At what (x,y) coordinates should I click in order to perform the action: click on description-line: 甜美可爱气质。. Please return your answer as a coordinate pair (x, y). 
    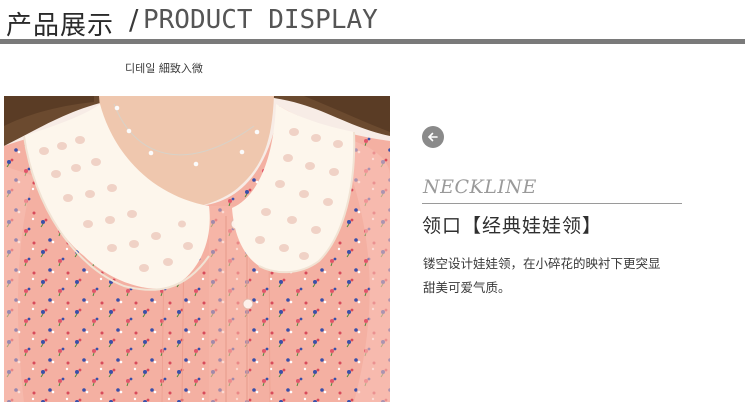
    Looking at the image, I should click on (467, 287).